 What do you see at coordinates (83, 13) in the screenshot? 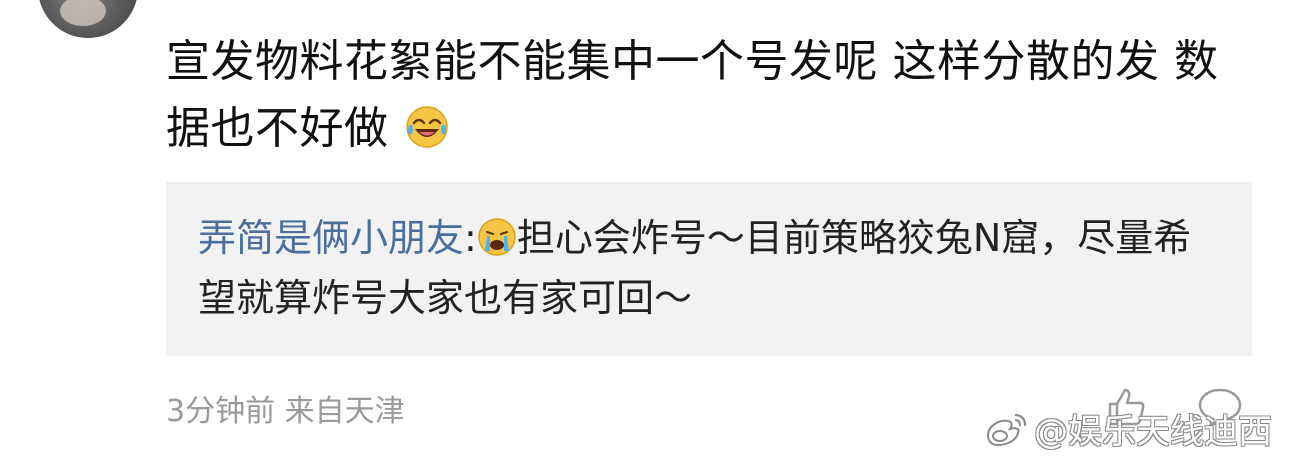
I see `avatar-image-detail` at bounding box center [83, 13].